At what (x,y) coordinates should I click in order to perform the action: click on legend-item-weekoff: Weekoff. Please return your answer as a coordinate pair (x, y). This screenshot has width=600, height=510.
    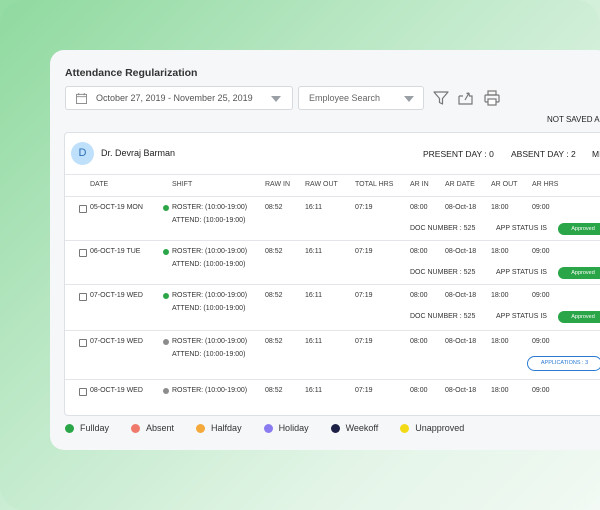
    Looking at the image, I should click on (354, 428).